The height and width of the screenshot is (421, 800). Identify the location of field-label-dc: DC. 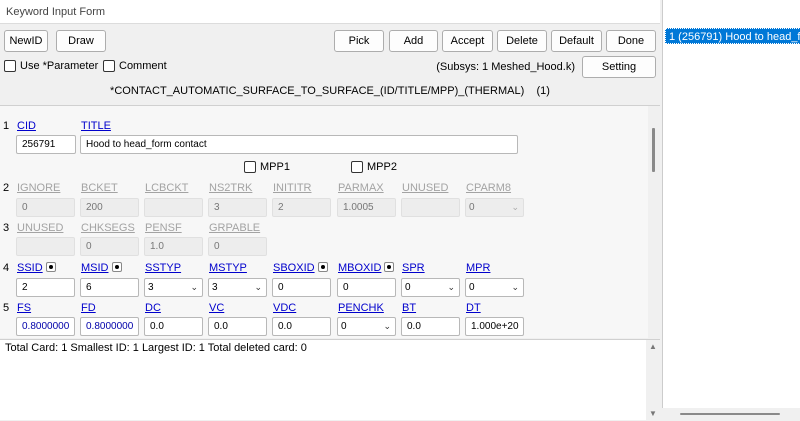
(153, 308).